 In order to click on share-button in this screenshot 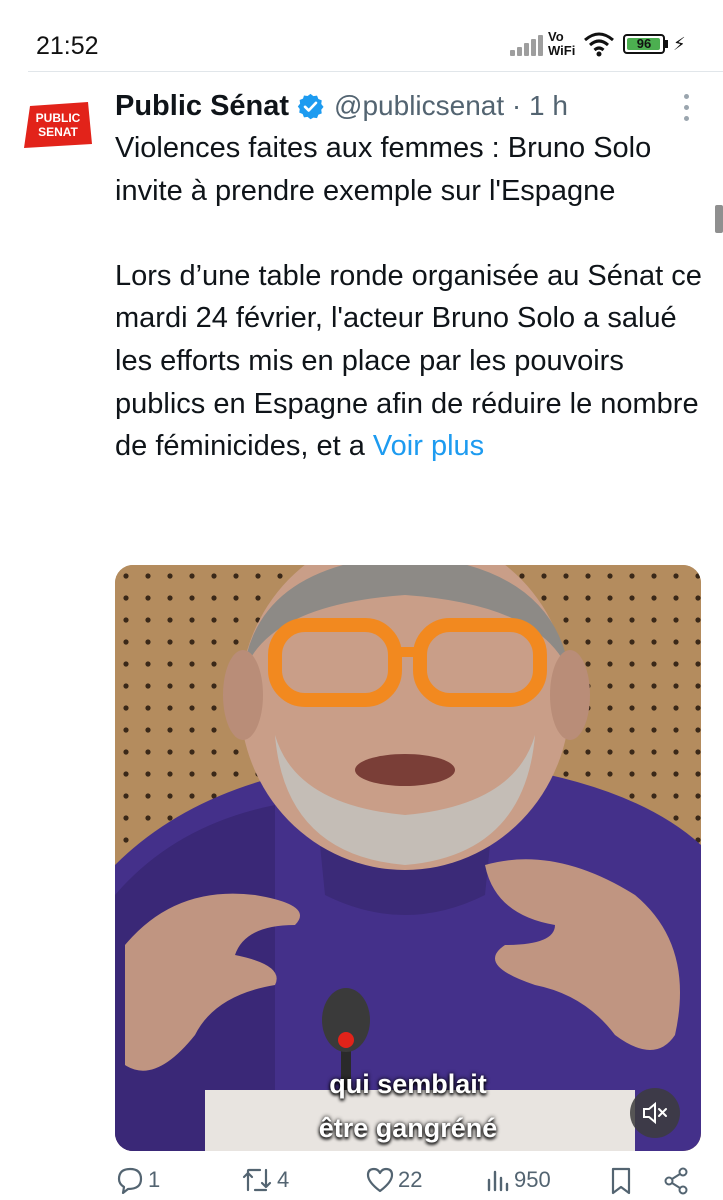, I will do `click(676, 1181)`.